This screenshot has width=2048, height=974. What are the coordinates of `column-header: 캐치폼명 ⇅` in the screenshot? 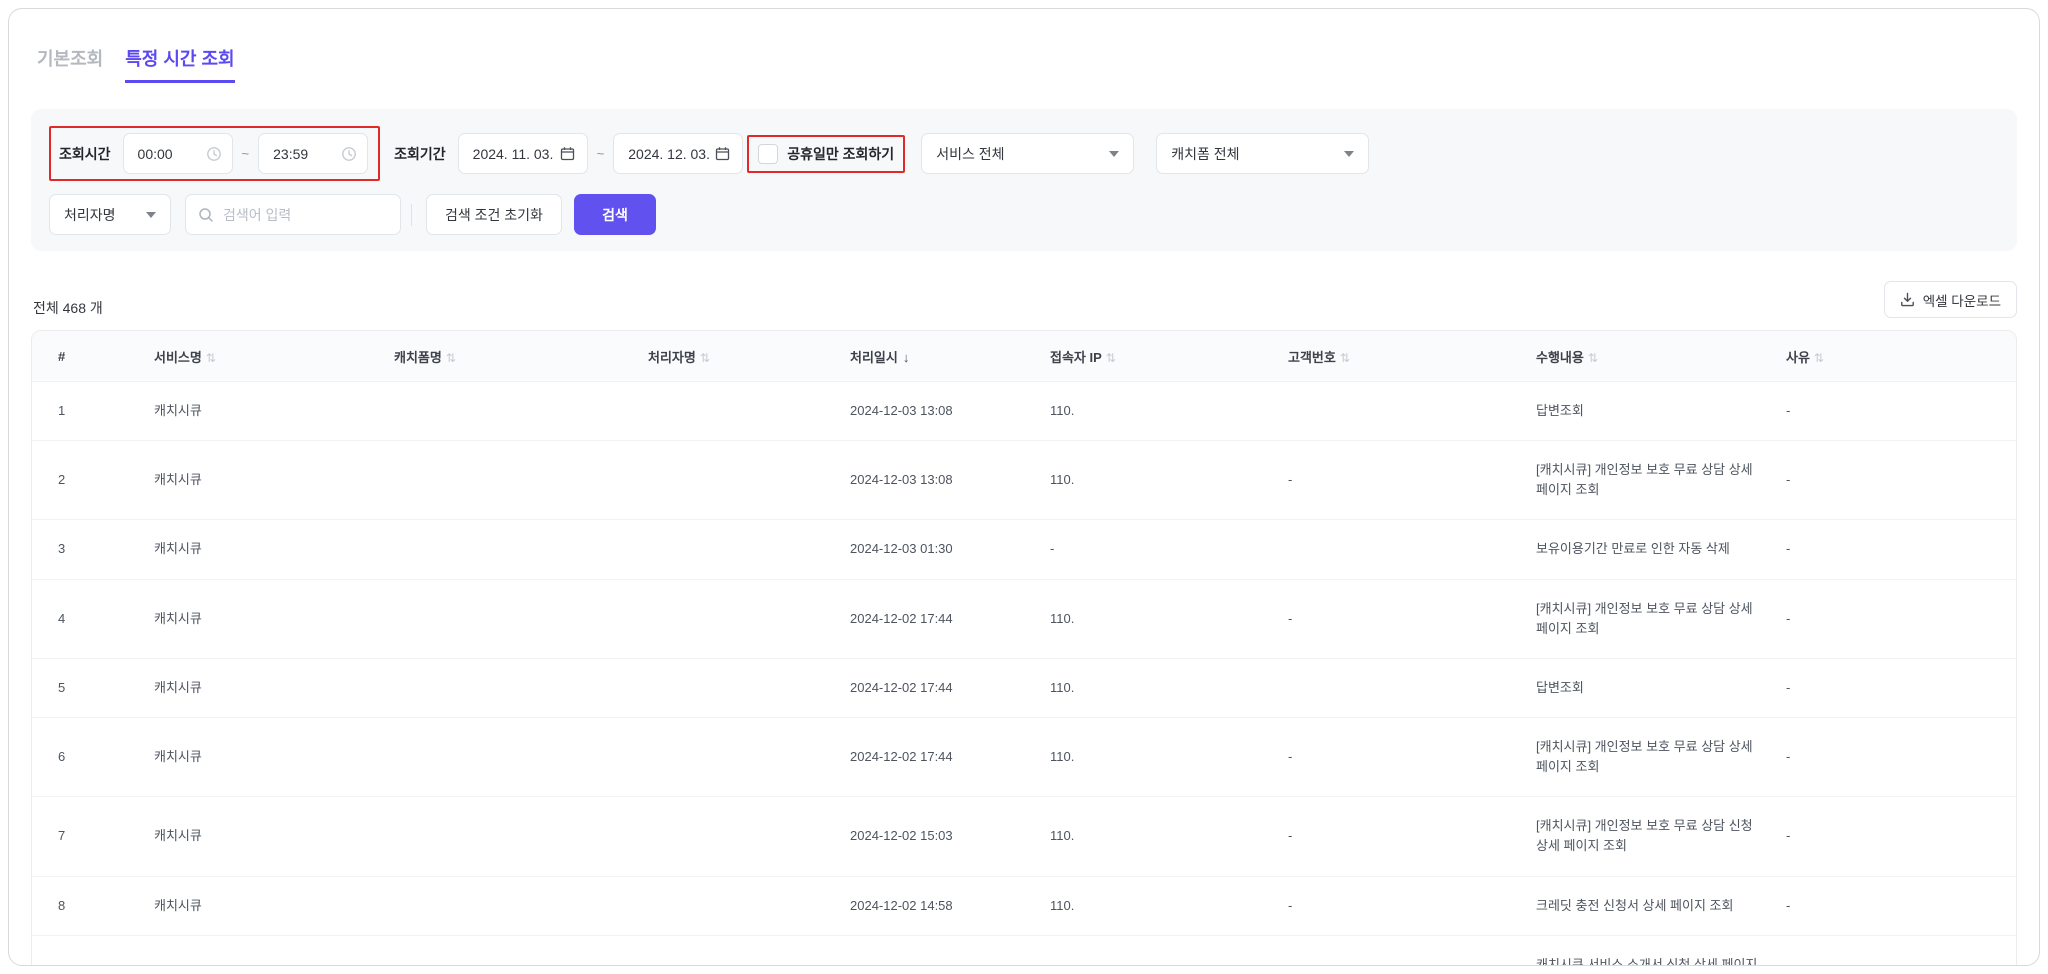 It's located at (521, 356).